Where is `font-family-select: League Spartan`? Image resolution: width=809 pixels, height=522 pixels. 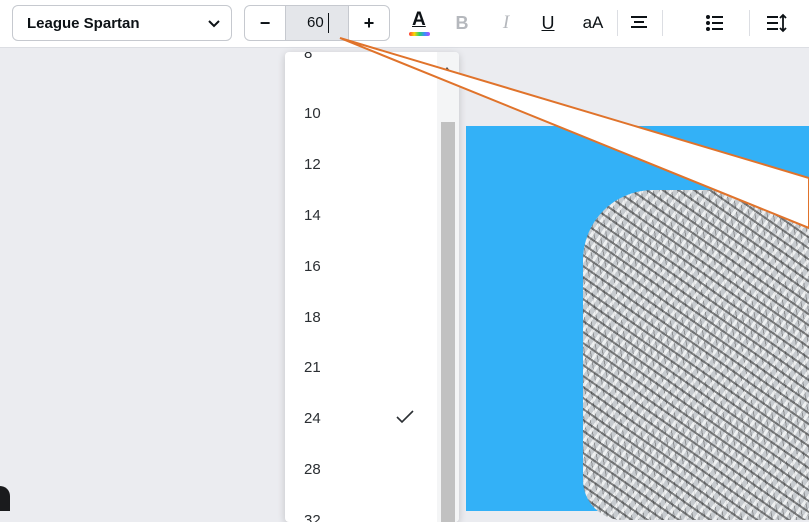
font-family-select: League Spartan is located at coordinates (122, 23).